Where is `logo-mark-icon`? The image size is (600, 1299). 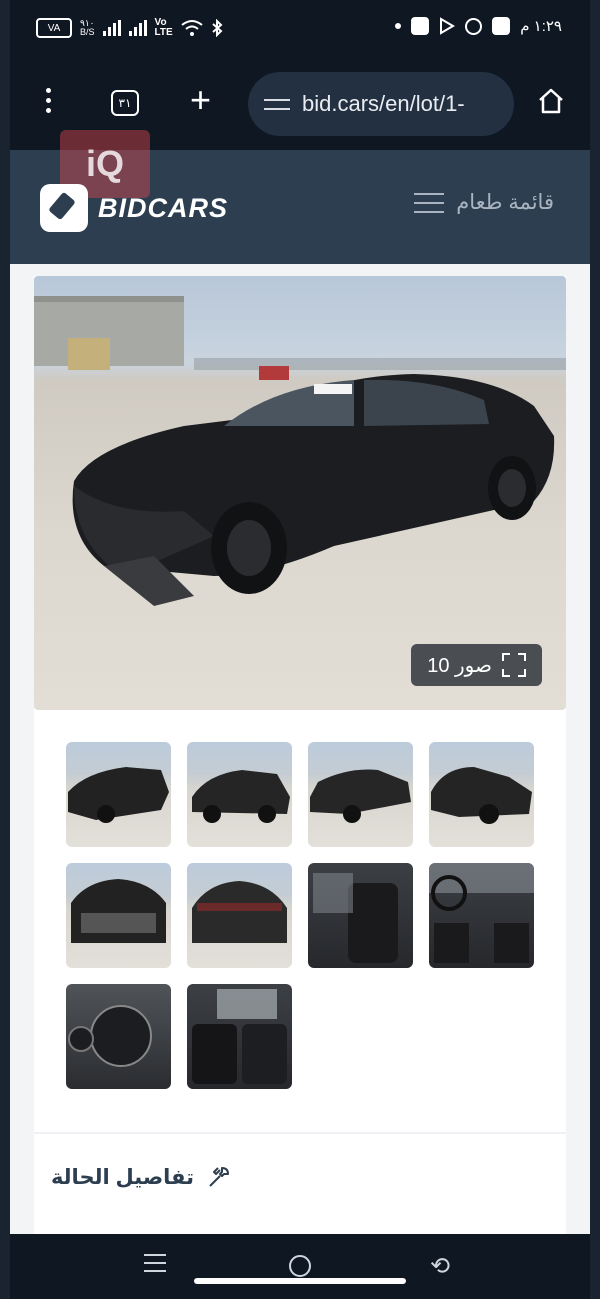 logo-mark-icon is located at coordinates (64, 208).